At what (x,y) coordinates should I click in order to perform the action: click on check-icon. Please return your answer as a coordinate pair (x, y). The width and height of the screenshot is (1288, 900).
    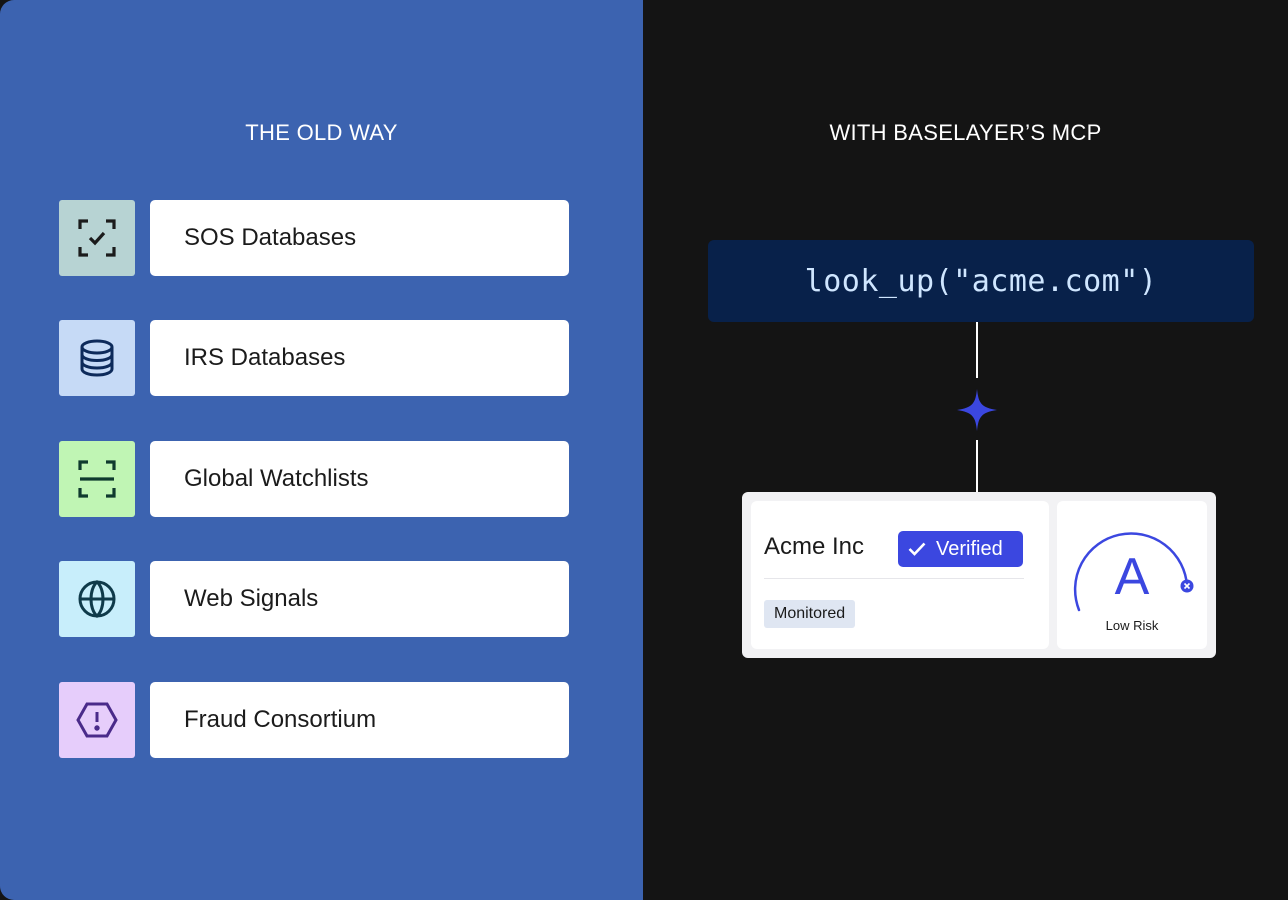
    Looking at the image, I should click on (917, 549).